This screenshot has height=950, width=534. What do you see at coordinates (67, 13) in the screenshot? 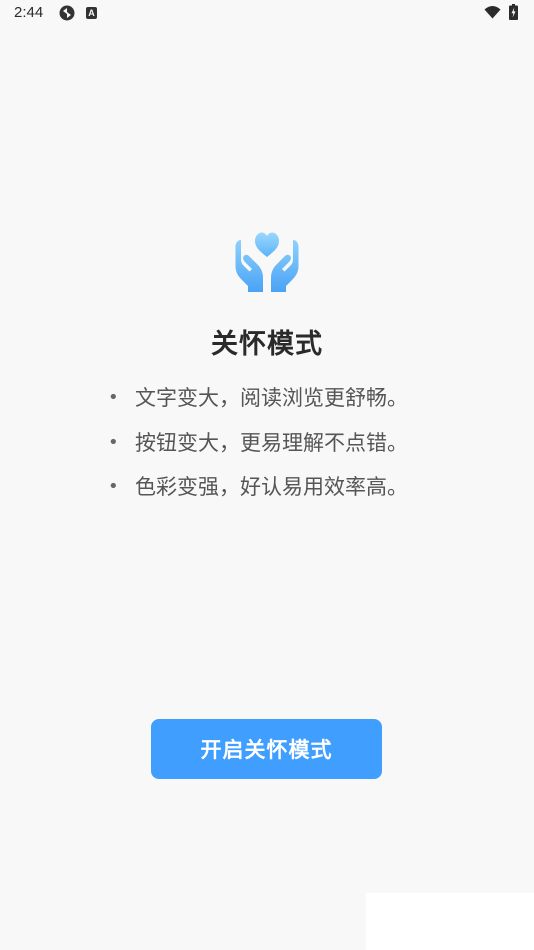
I see `sync-icon` at bounding box center [67, 13].